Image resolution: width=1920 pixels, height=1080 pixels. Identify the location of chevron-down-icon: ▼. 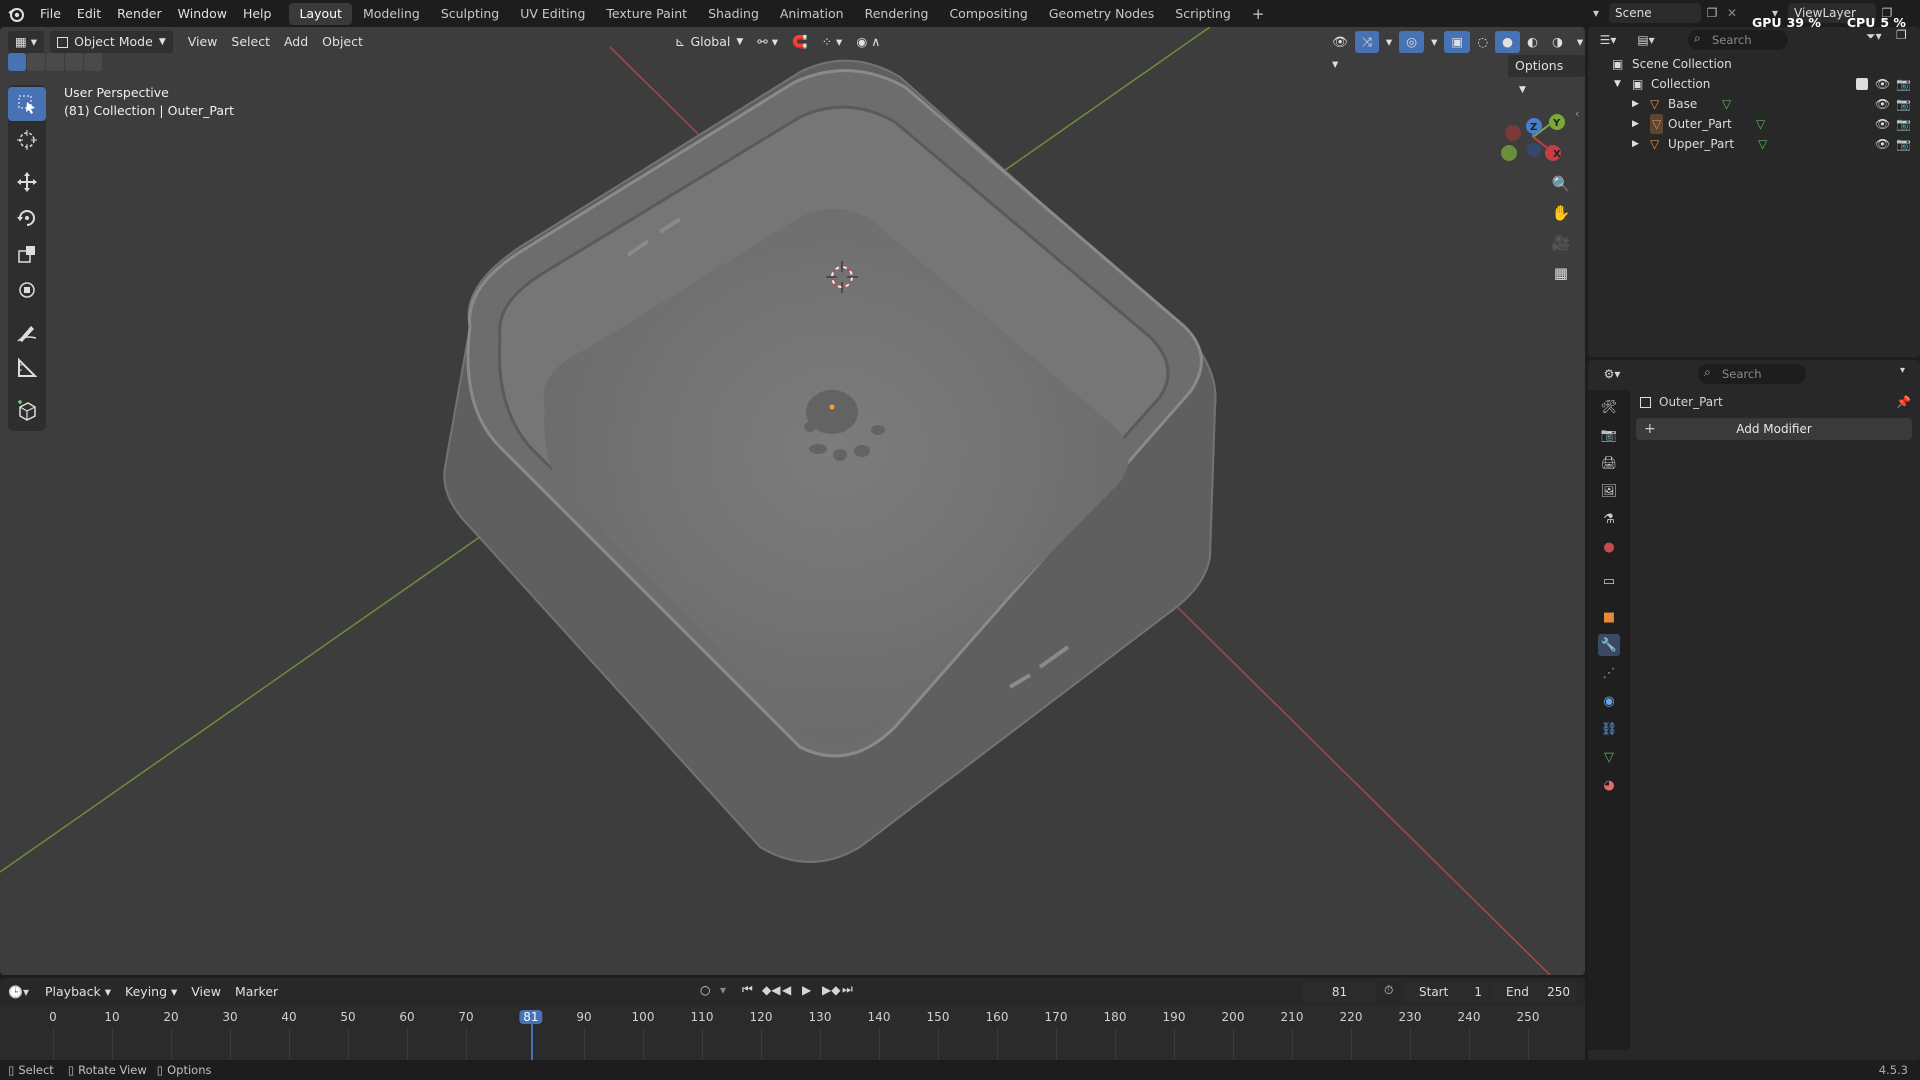
(1617, 84).